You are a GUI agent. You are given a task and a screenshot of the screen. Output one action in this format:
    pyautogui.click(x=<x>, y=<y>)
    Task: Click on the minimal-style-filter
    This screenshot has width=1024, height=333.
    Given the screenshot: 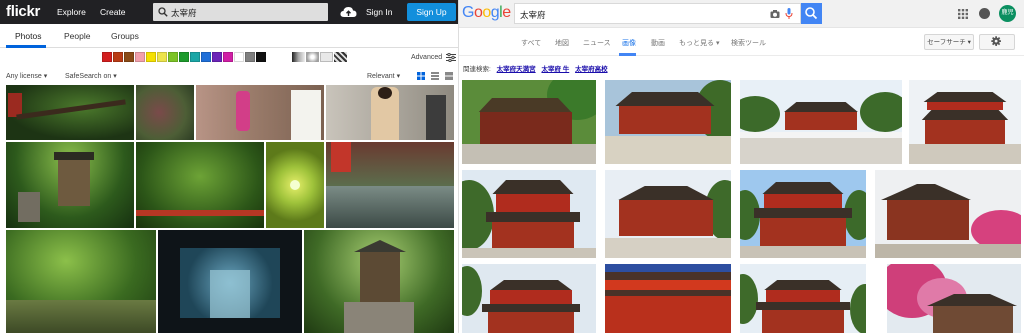 What is the action you would take?
    pyautogui.click(x=326, y=57)
    